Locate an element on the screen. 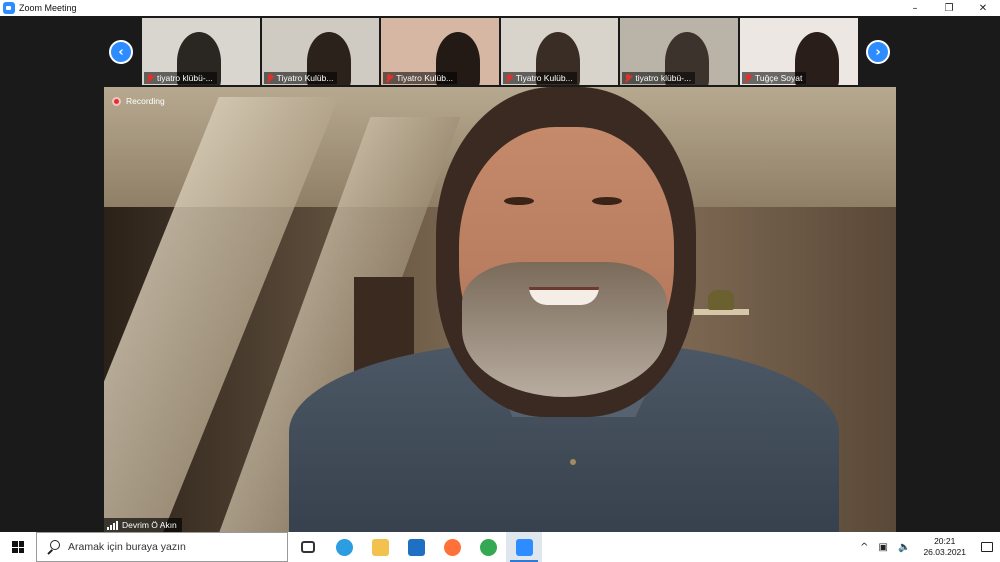 The width and height of the screenshot is (1000, 562). taskbar-app-zoom is located at coordinates (524, 547).